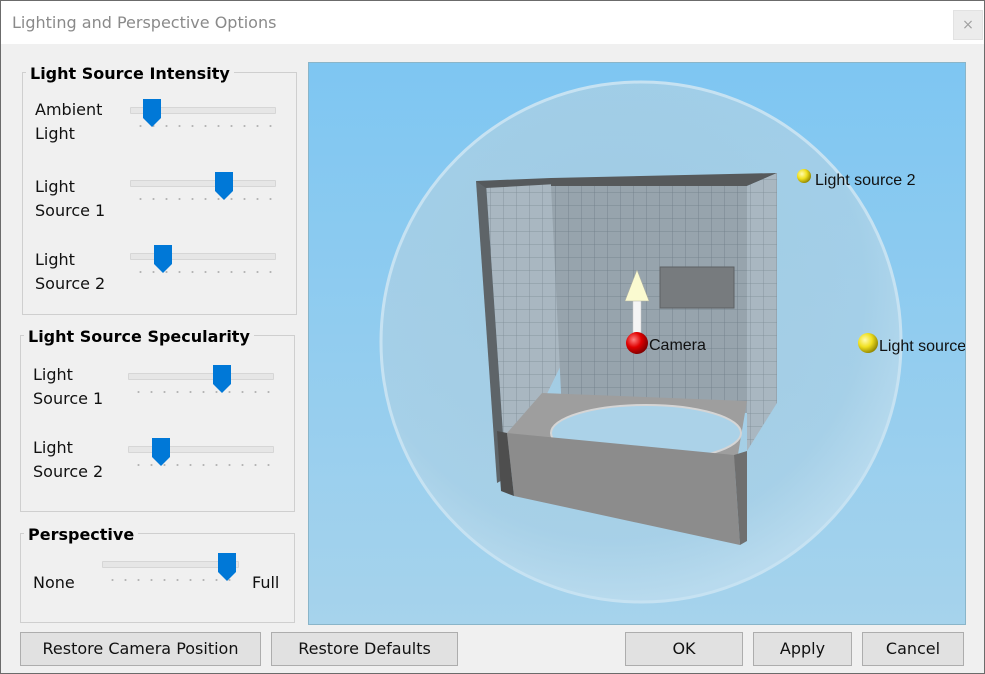 The width and height of the screenshot is (985, 674). I want to click on window-title: Lighting and Perspective Options, so click(144, 22).